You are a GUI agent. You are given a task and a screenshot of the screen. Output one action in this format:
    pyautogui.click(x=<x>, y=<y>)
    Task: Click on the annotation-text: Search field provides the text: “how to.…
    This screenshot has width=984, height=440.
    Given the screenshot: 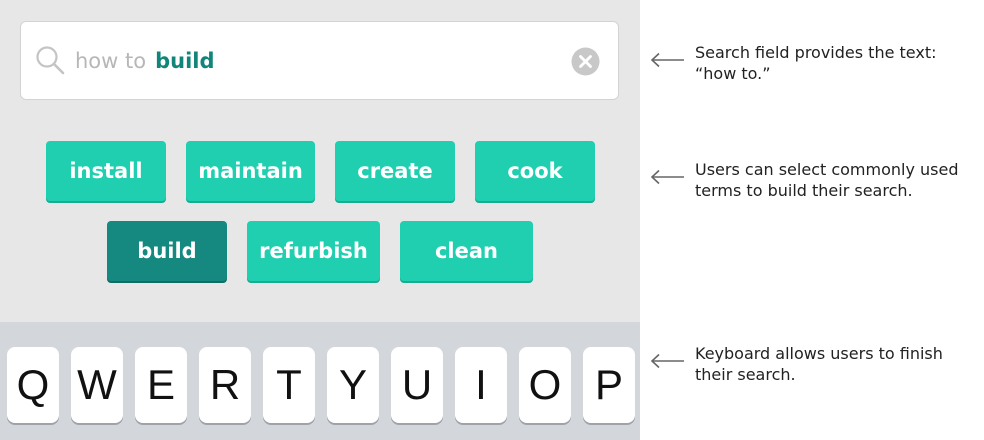 What is the action you would take?
    pyautogui.click(x=816, y=63)
    